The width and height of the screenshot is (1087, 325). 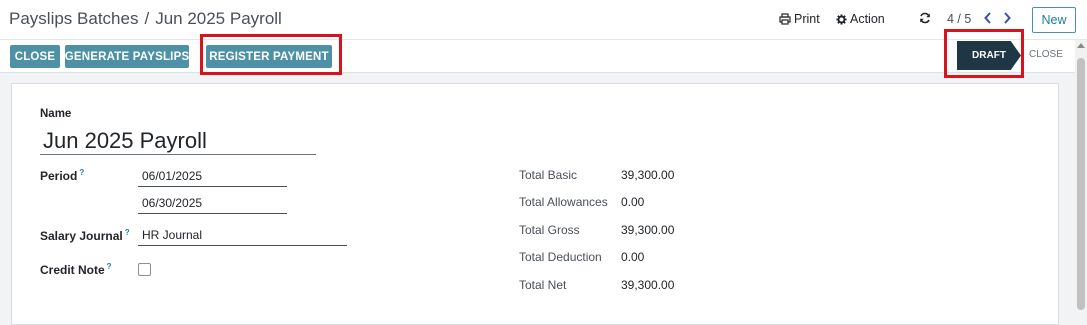 What do you see at coordinates (127, 232) in the screenshot?
I see `salary-journal-help-icon: ?` at bounding box center [127, 232].